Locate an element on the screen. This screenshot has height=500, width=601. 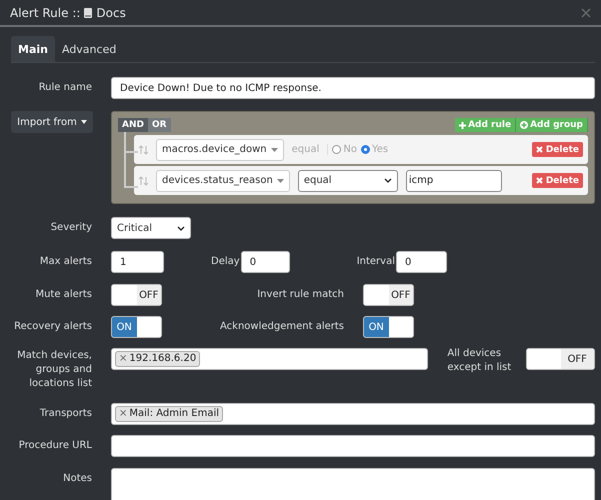
operator-select: equal is located at coordinates (348, 181).